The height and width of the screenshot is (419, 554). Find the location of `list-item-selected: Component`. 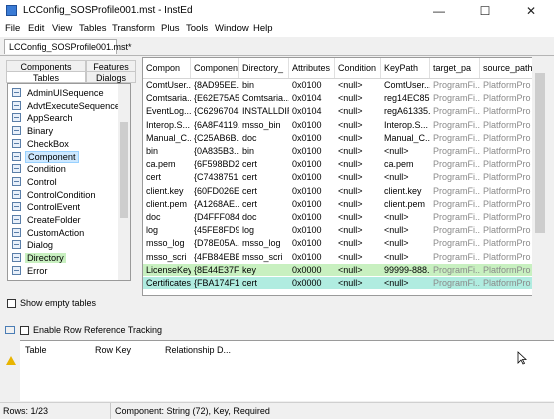

list-item-selected: Component is located at coordinates (45, 156).